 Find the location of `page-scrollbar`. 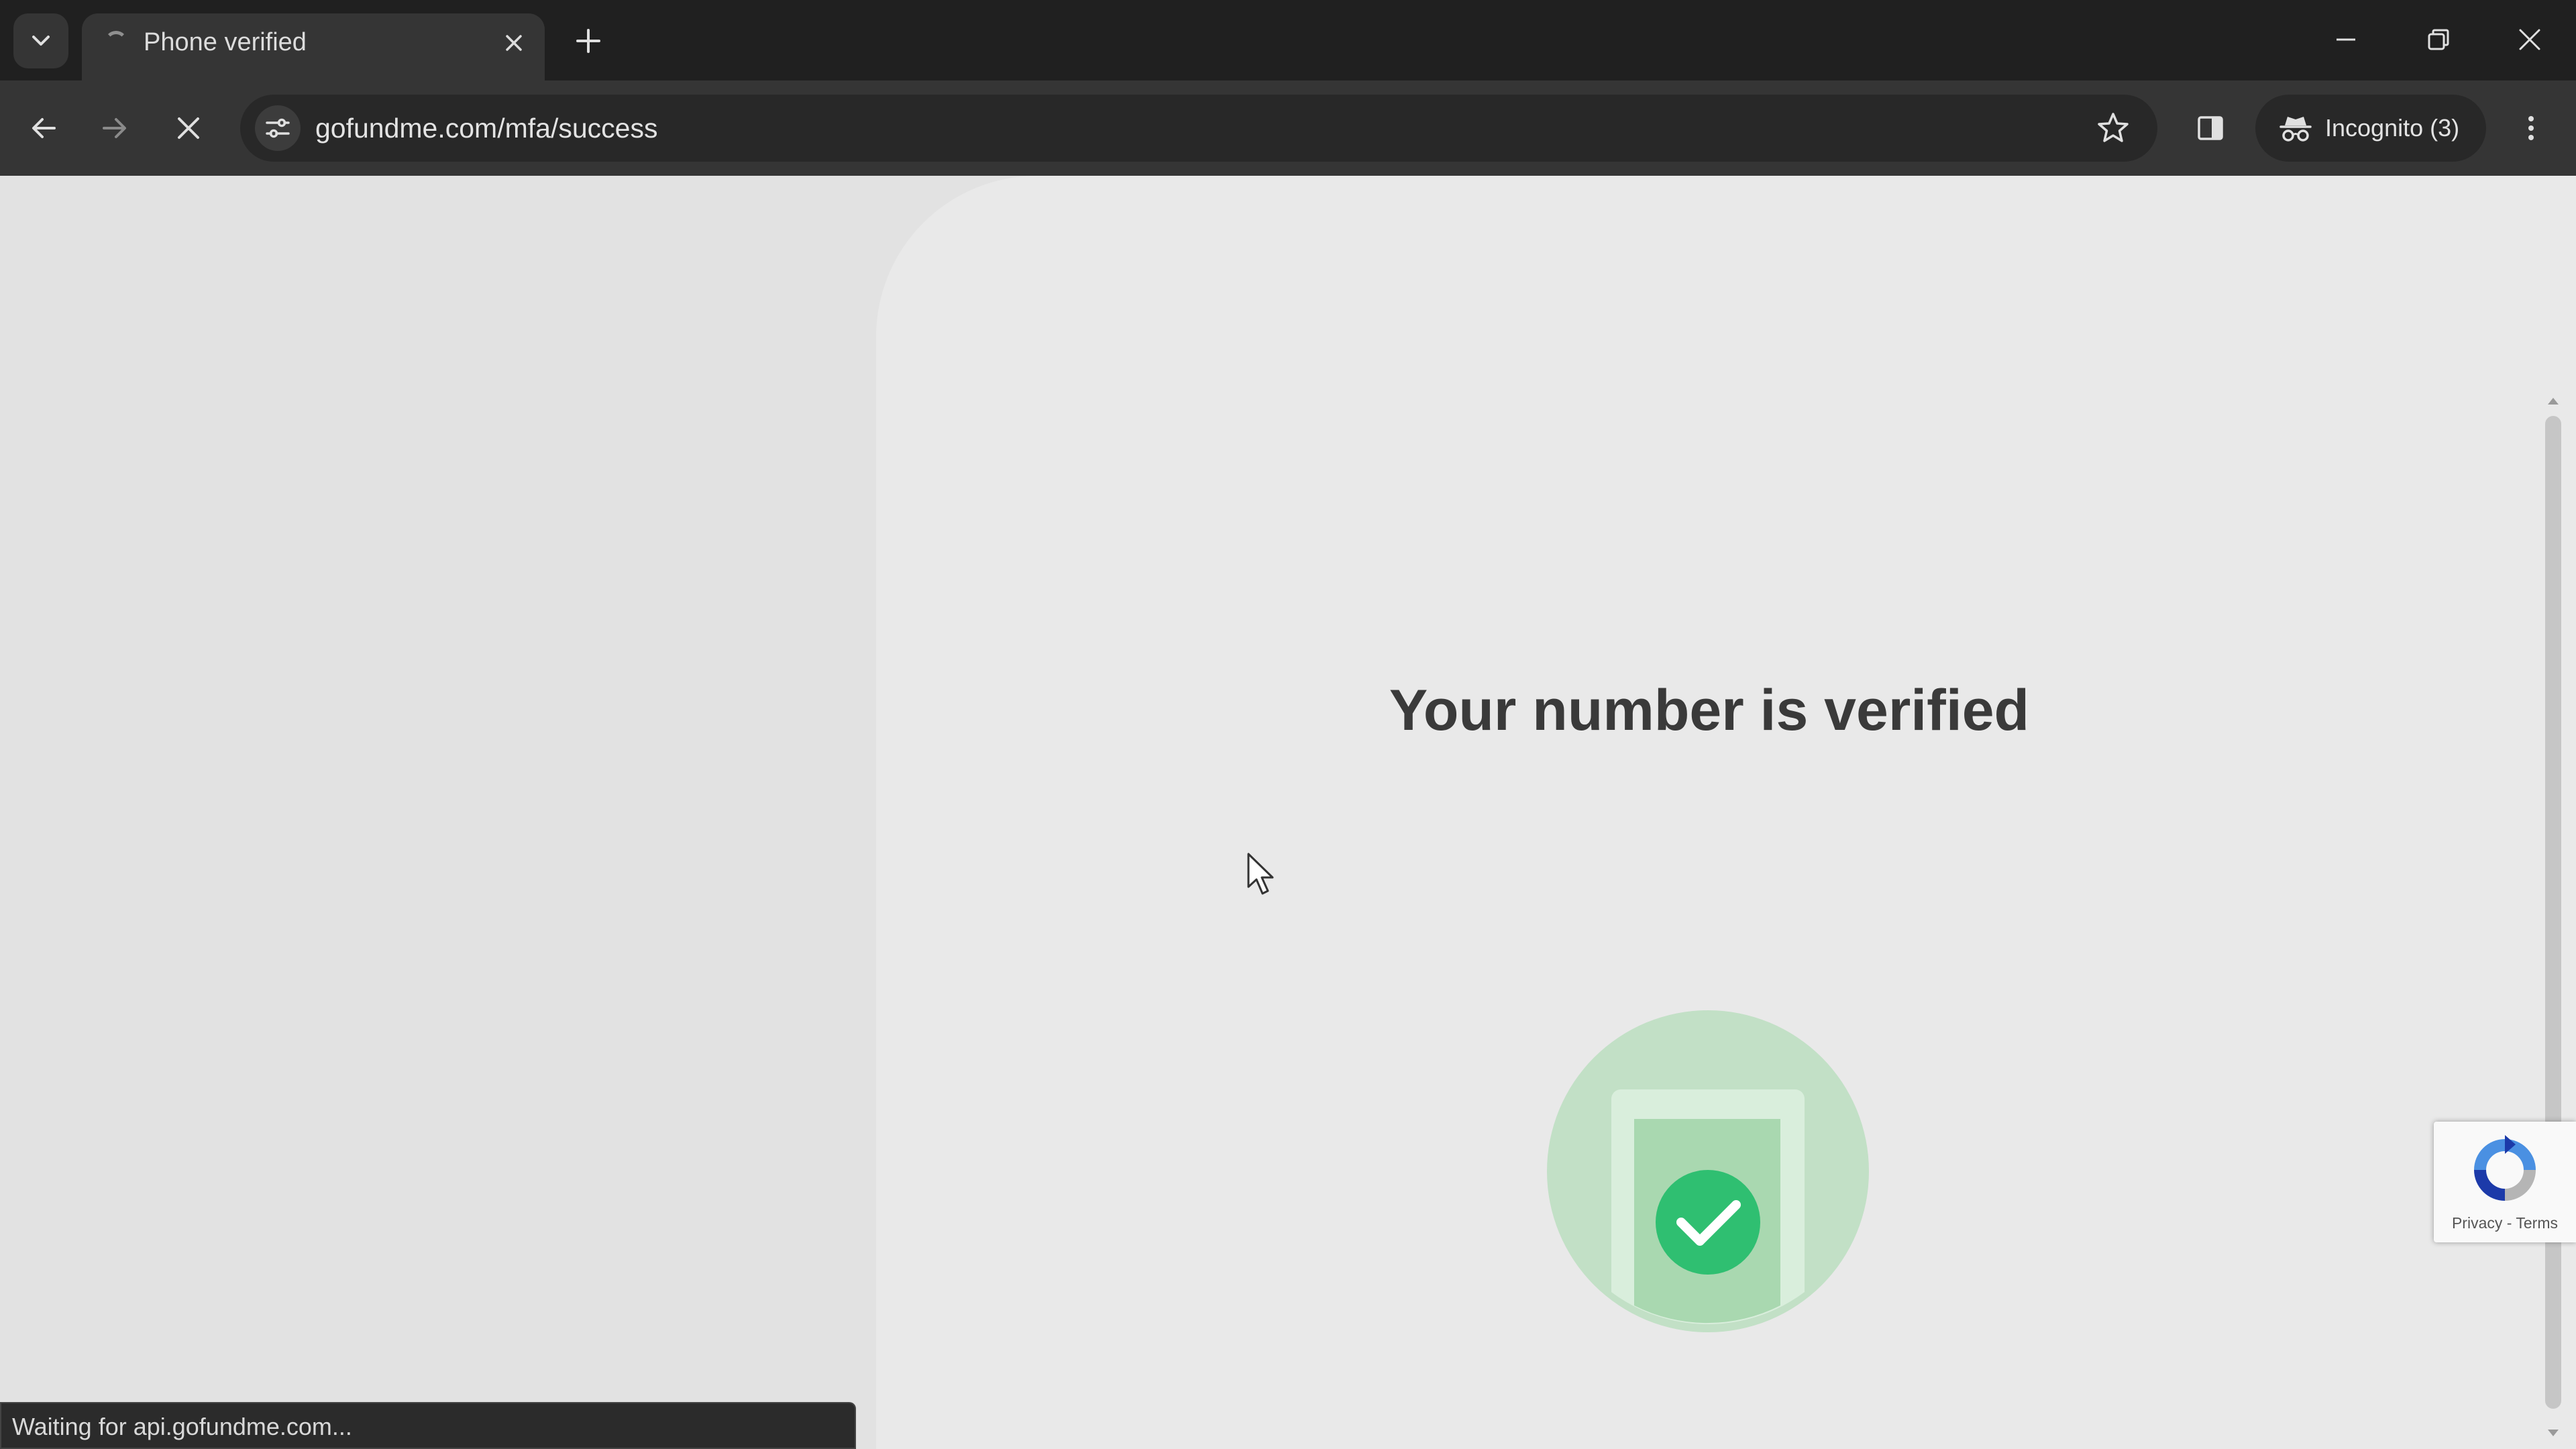

page-scrollbar is located at coordinates (2553, 805).